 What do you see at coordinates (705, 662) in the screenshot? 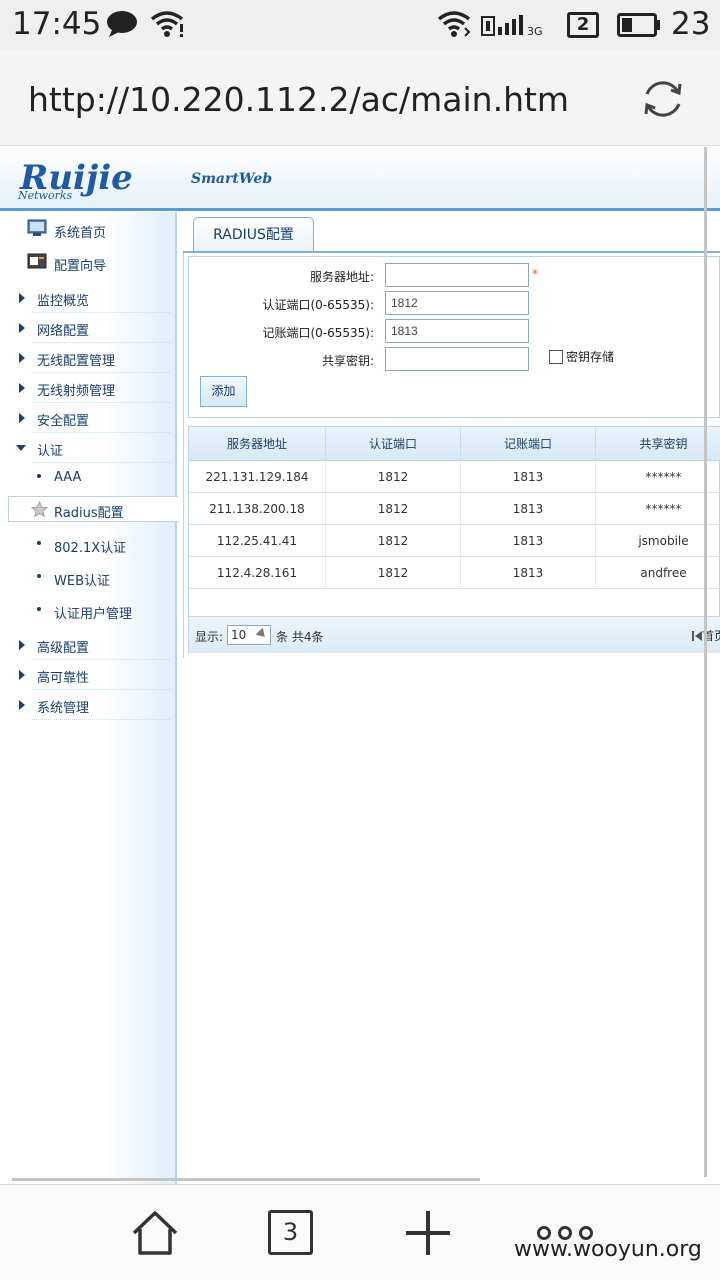
I see `vertical-scrollbar` at bounding box center [705, 662].